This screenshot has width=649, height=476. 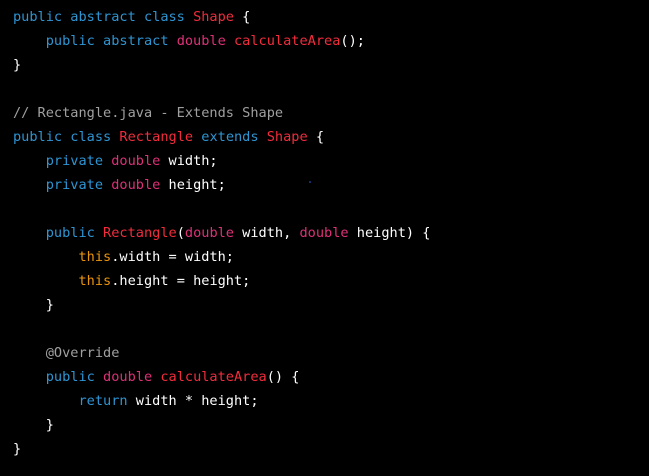 I want to click on code-line: // Rectangle.java - Extends Shape, so click(x=331, y=113).